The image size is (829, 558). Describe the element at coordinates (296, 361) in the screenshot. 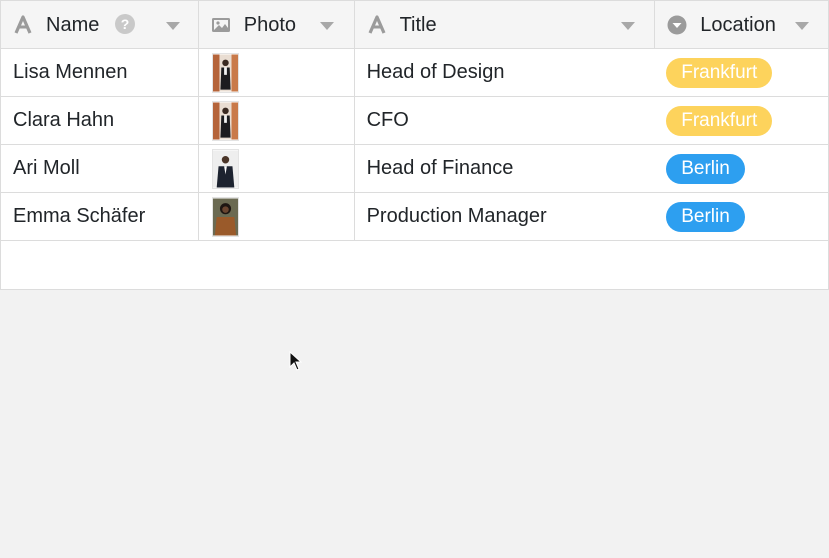

I see `mouse-cursor-icon` at that location.